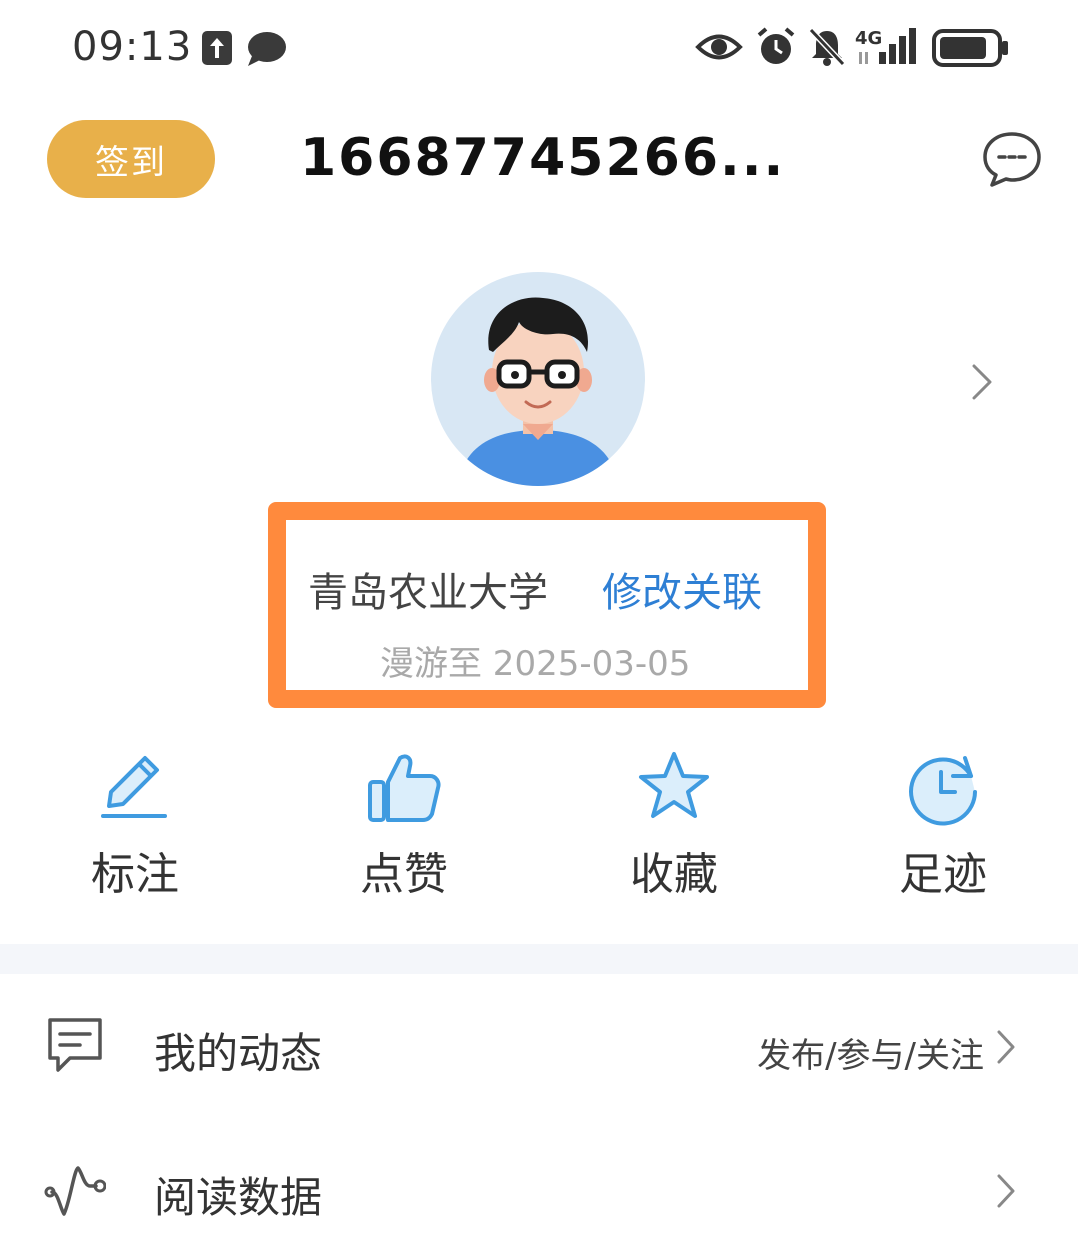  What do you see at coordinates (267, 51) in the screenshot?
I see `chat-bubble-icon` at bounding box center [267, 51].